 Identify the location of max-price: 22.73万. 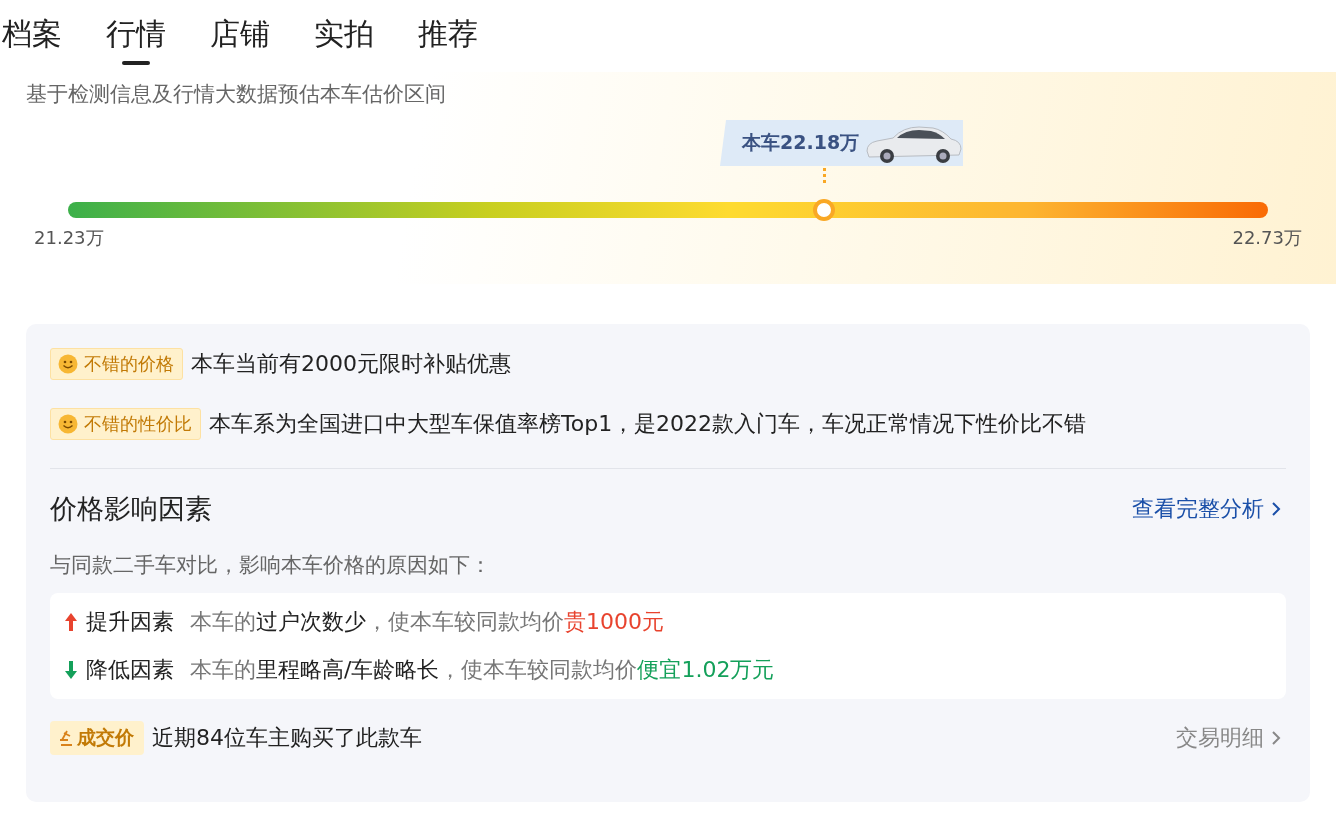
(1267, 238).